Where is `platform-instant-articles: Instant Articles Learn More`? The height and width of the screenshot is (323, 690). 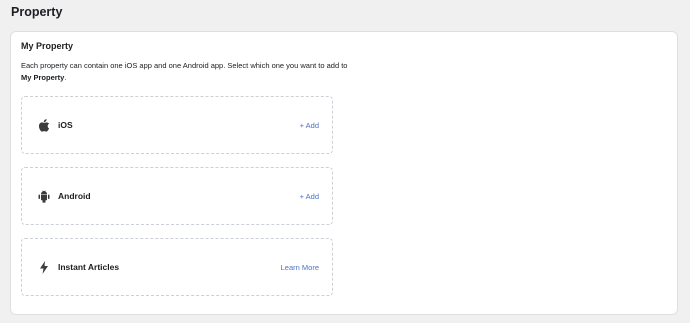
platform-instant-articles: Instant Articles Learn More is located at coordinates (177, 267).